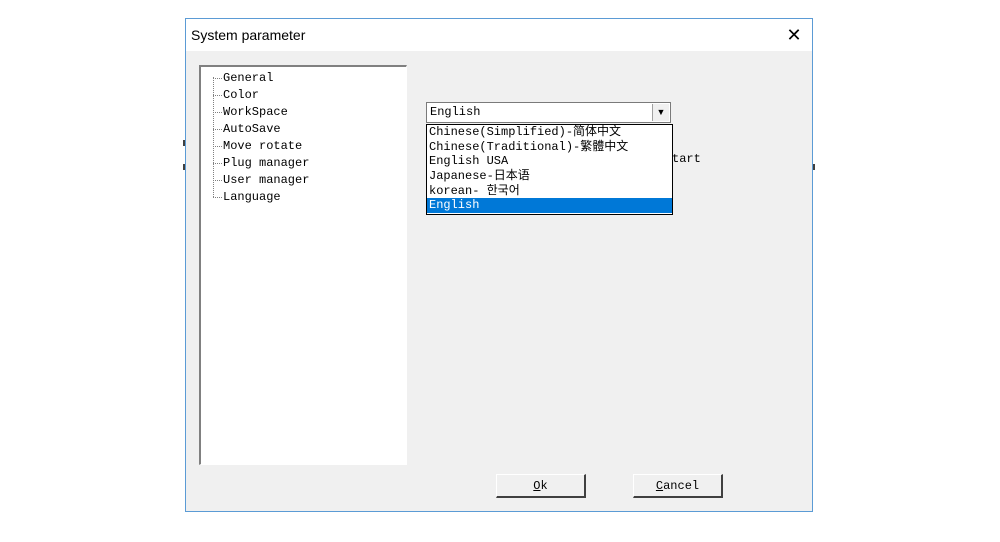 The width and height of the screenshot is (1000, 542). What do you see at coordinates (549, 132) in the screenshot?
I see `language-option-chinese-simplified: Chinese(Simplified)-简体中文` at bounding box center [549, 132].